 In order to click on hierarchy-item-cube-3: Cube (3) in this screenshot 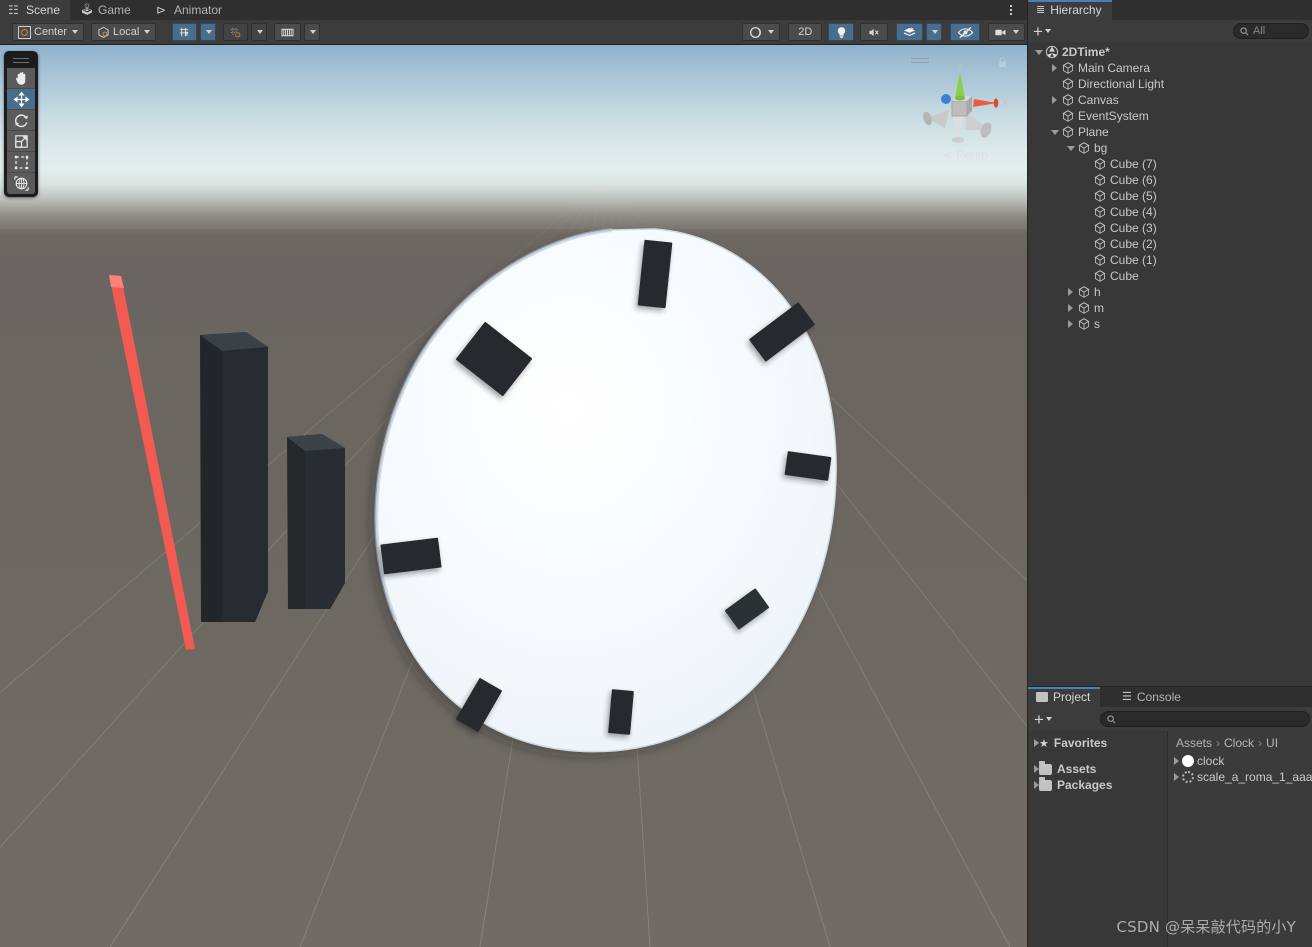, I will do `click(1170, 228)`.